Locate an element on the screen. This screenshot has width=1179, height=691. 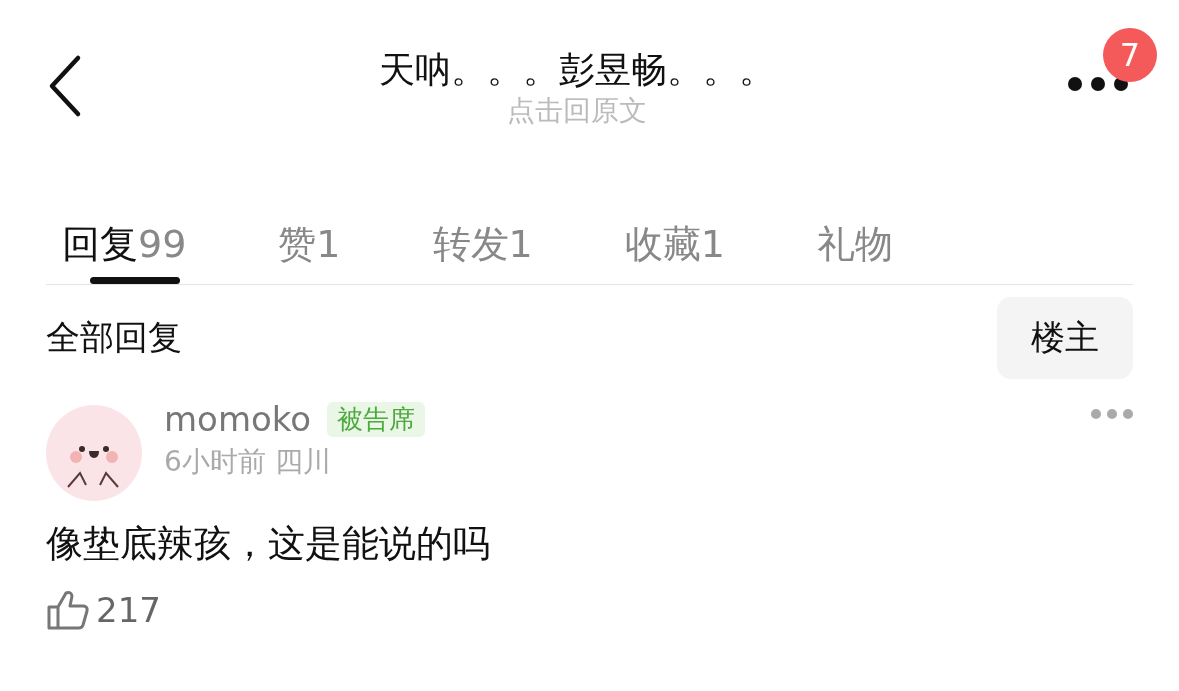
comment-meta: 6小时前 四川 is located at coordinates (248, 462).